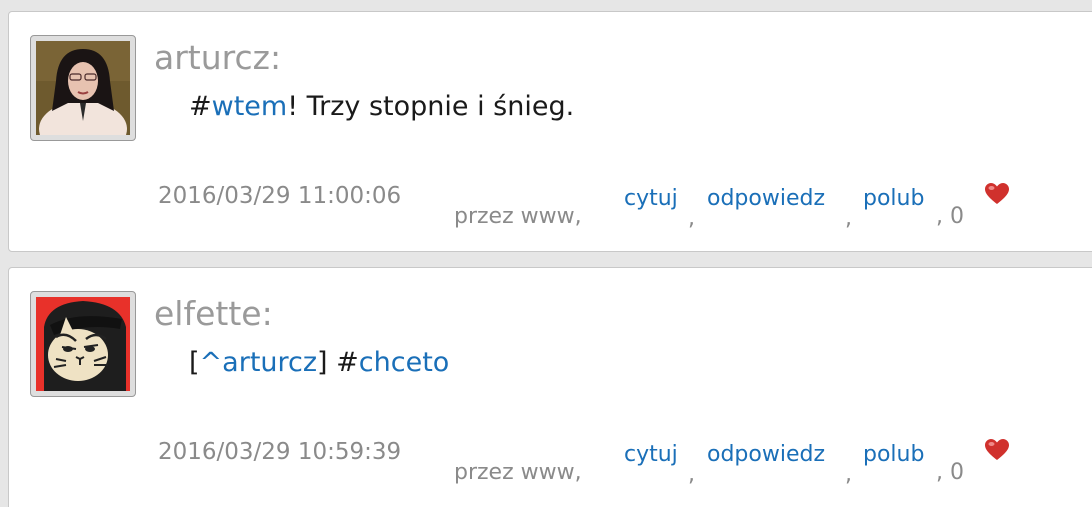  What do you see at coordinates (208, 313) in the screenshot?
I see `author-name: elfette` at bounding box center [208, 313].